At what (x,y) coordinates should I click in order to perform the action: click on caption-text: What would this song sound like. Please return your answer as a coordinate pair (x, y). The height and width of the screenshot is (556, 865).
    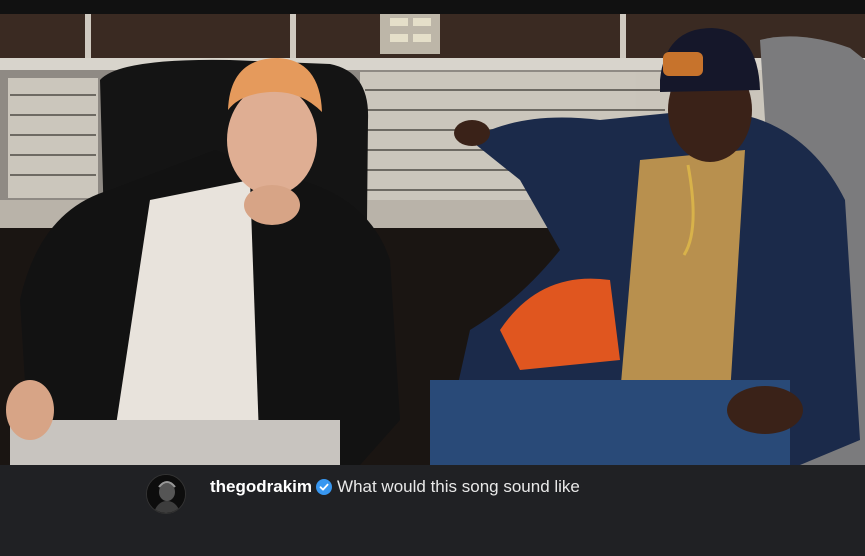
    Looking at the image, I should click on (458, 486).